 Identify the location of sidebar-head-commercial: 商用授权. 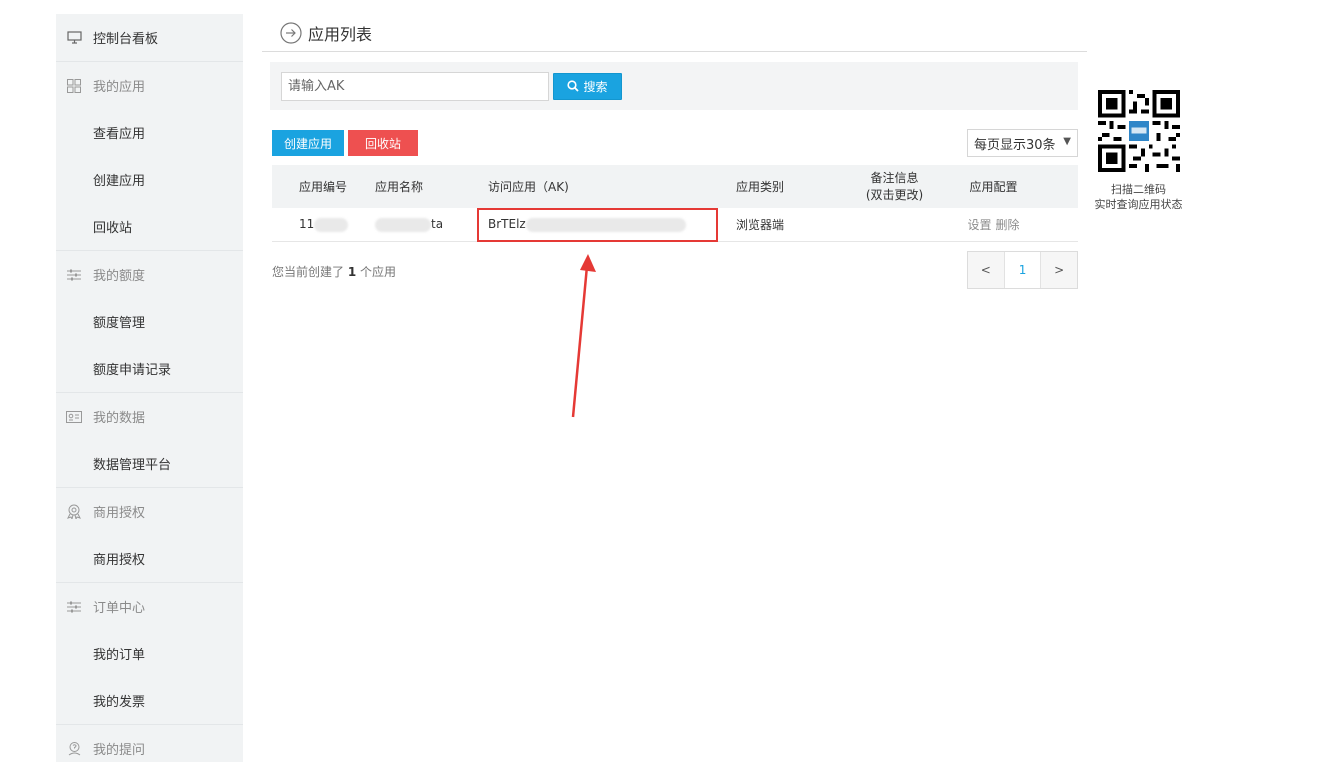
(149, 511).